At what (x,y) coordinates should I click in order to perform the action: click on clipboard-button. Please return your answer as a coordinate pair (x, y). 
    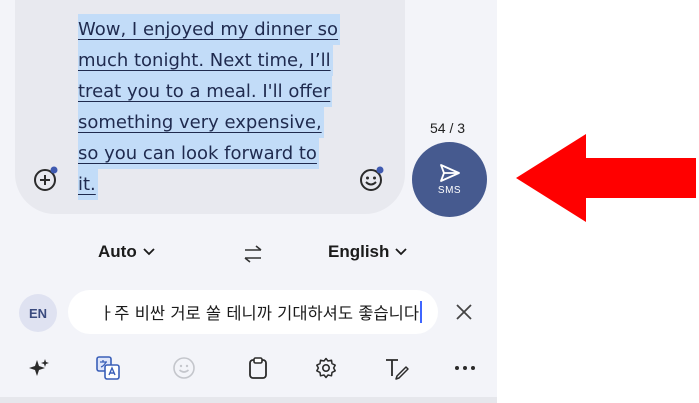
    Looking at the image, I should click on (258, 368).